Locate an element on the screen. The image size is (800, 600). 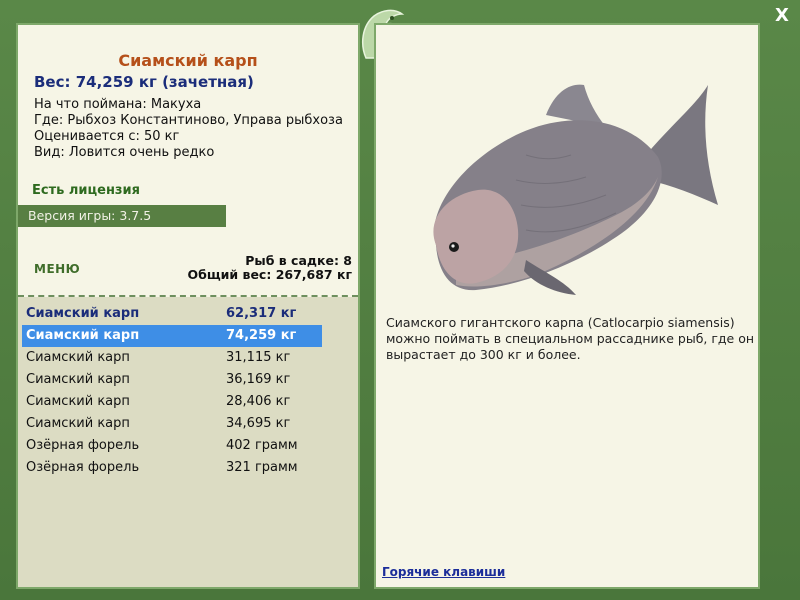
catch-list-row: Сиамский карп 36,169 кг is located at coordinates (172, 380).